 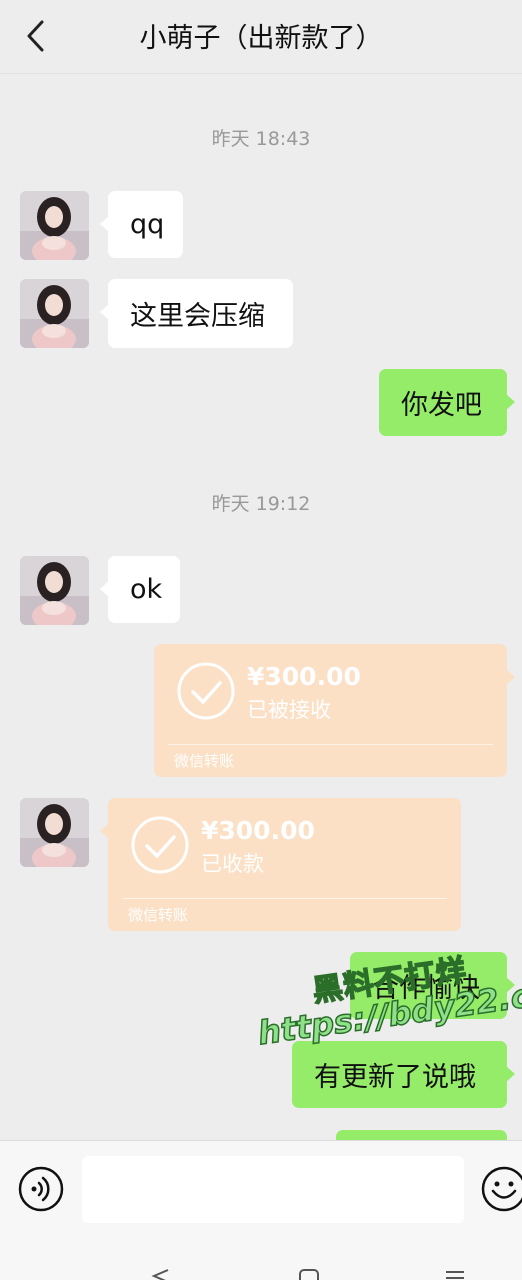 I want to click on message-text: 这里会压缩, so click(x=197, y=316).